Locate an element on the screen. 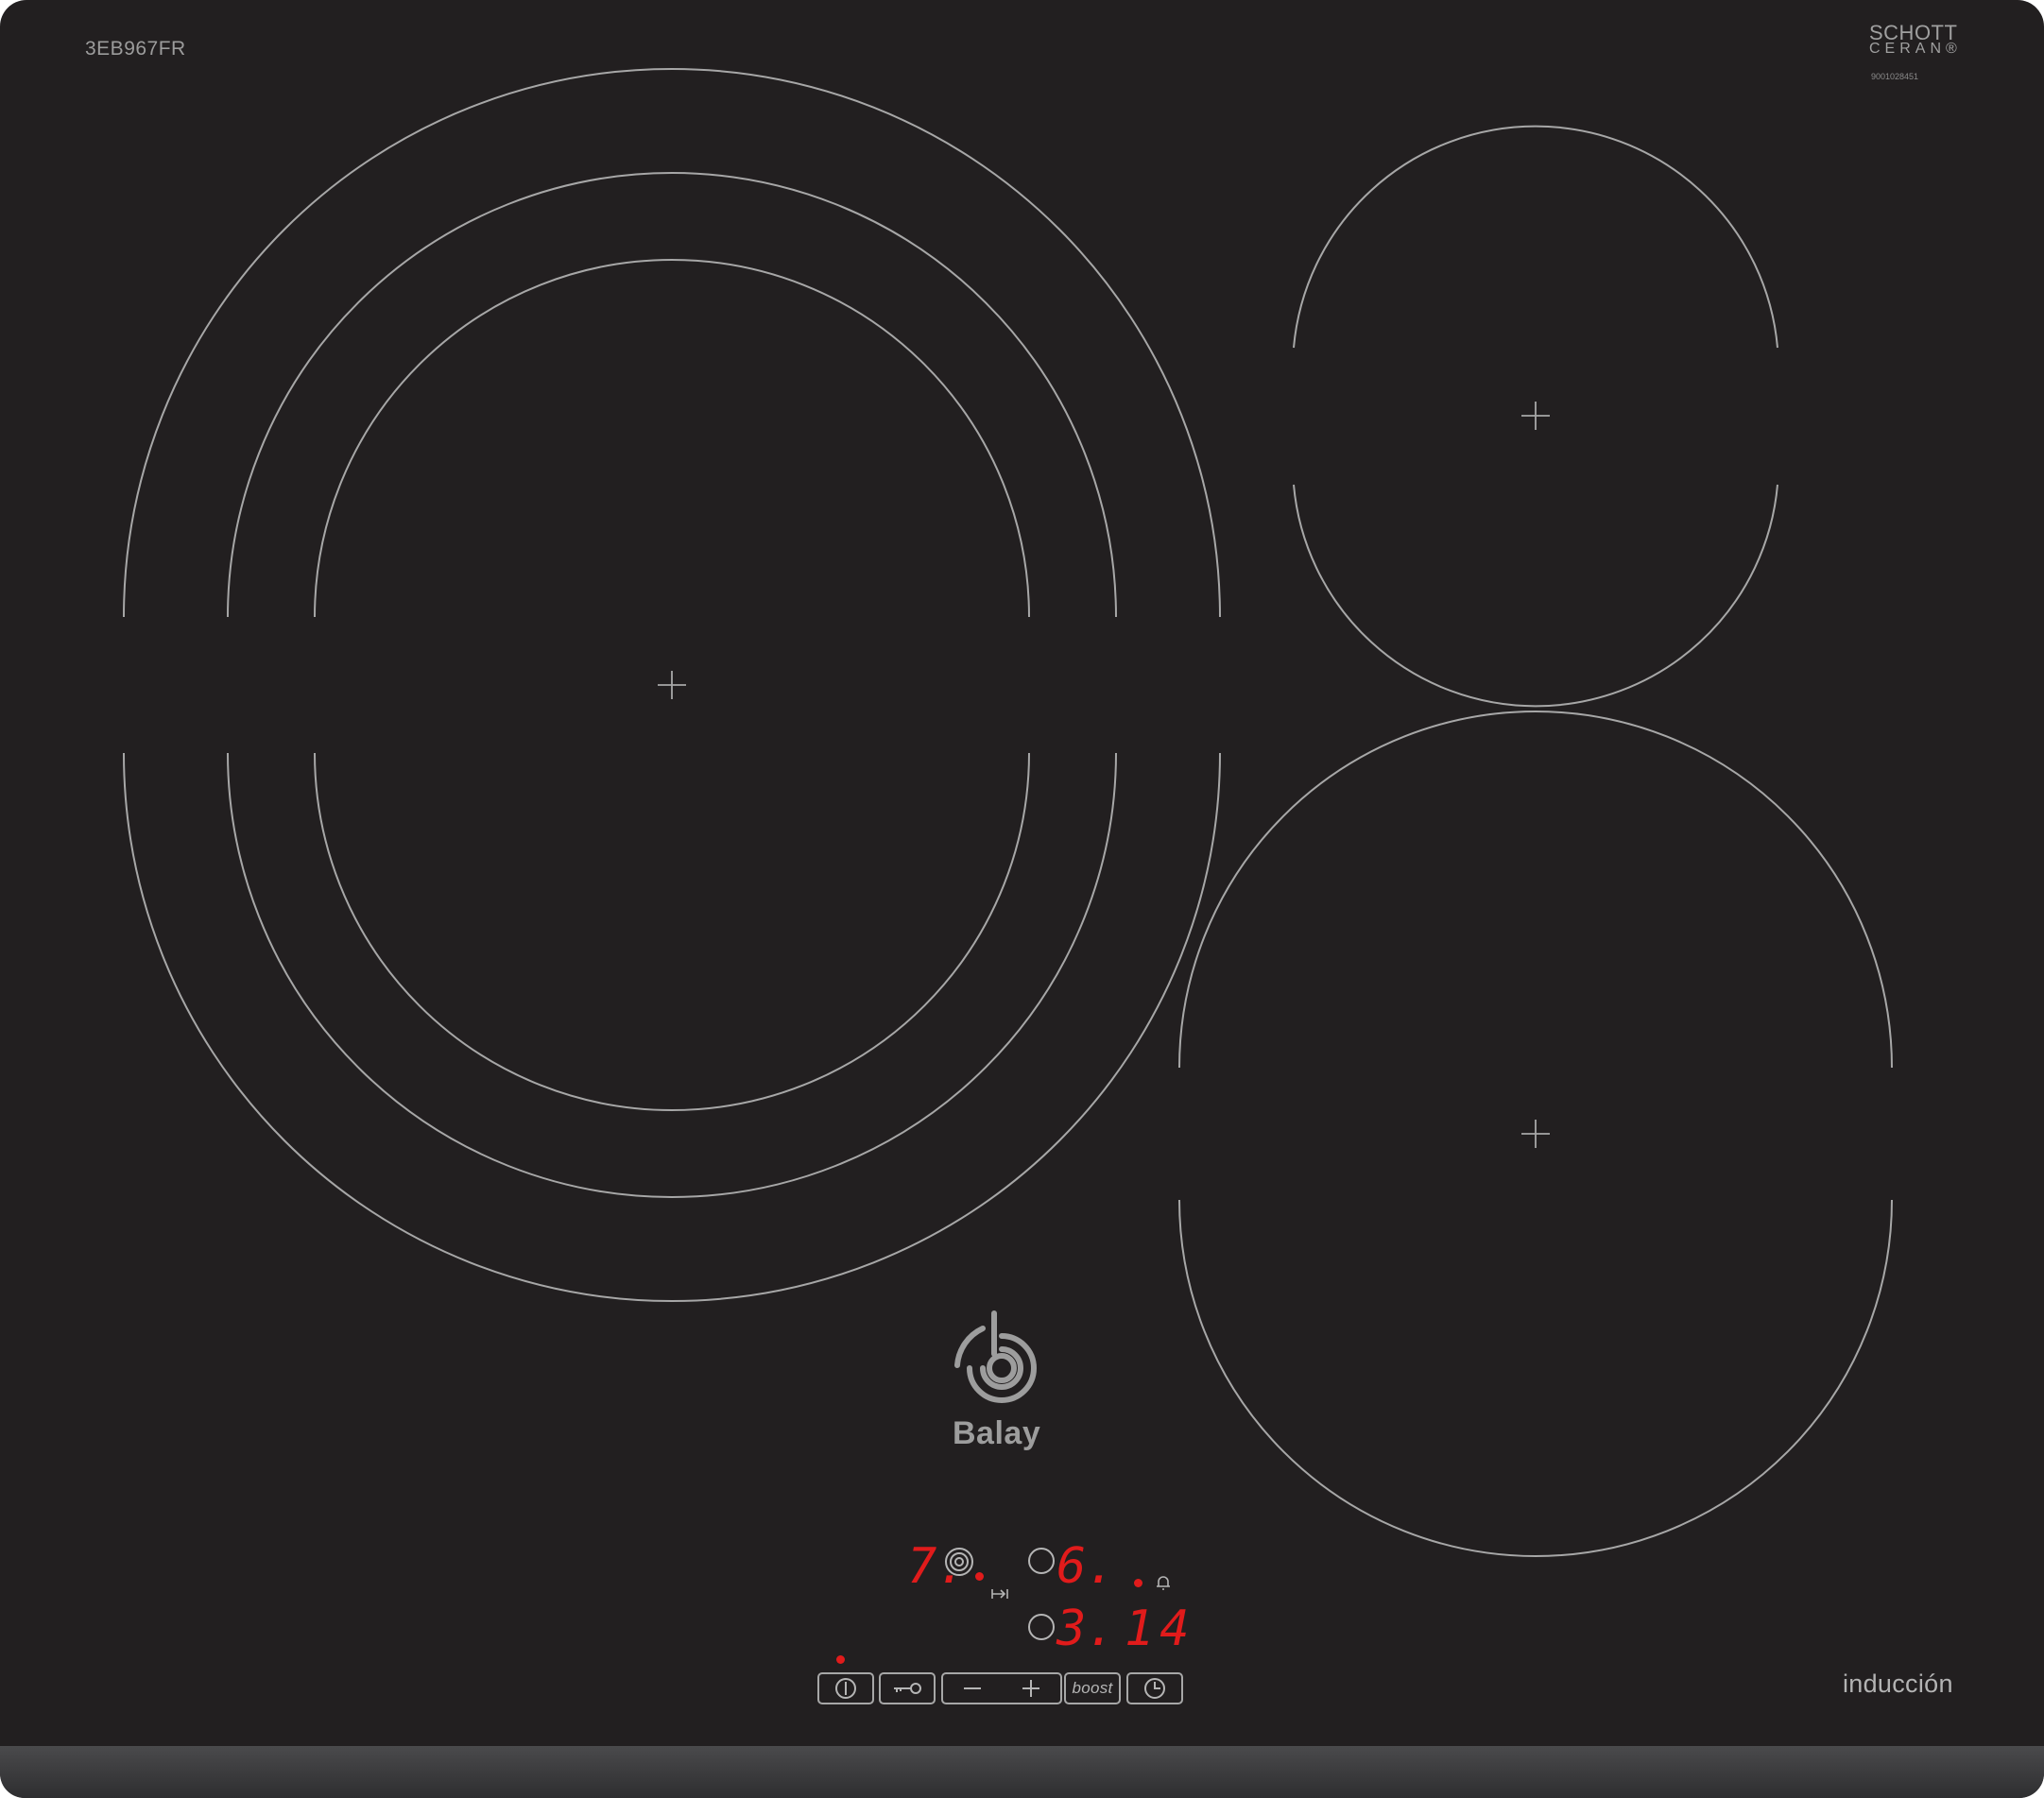 The image size is (2044, 1798). timer-indicator-dot is located at coordinates (1138, 1583).